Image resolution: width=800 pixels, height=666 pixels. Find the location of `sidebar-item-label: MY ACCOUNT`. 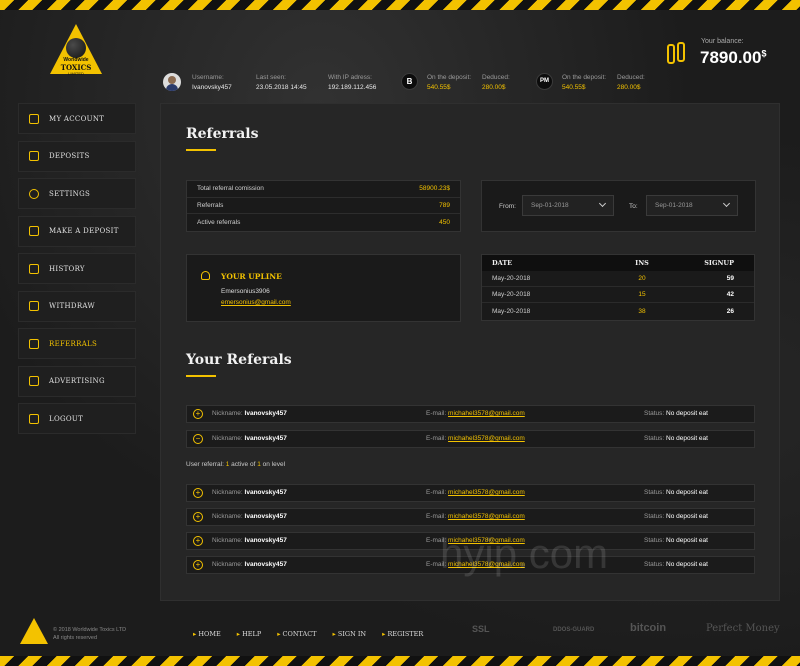

sidebar-item-label: MY ACCOUNT is located at coordinates (77, 118).